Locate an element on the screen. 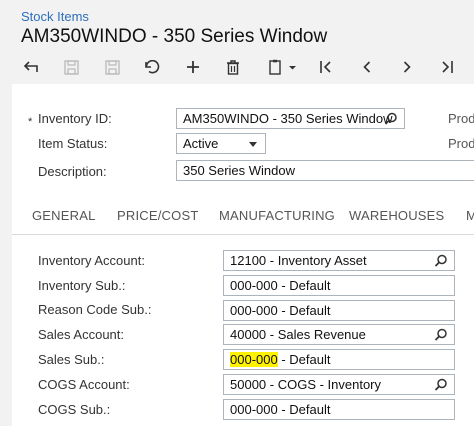 The height and width of the screenshot is (426, 474). inventory-account-field: 12100 - Inventory Asset is located at coordinates (339, 260).